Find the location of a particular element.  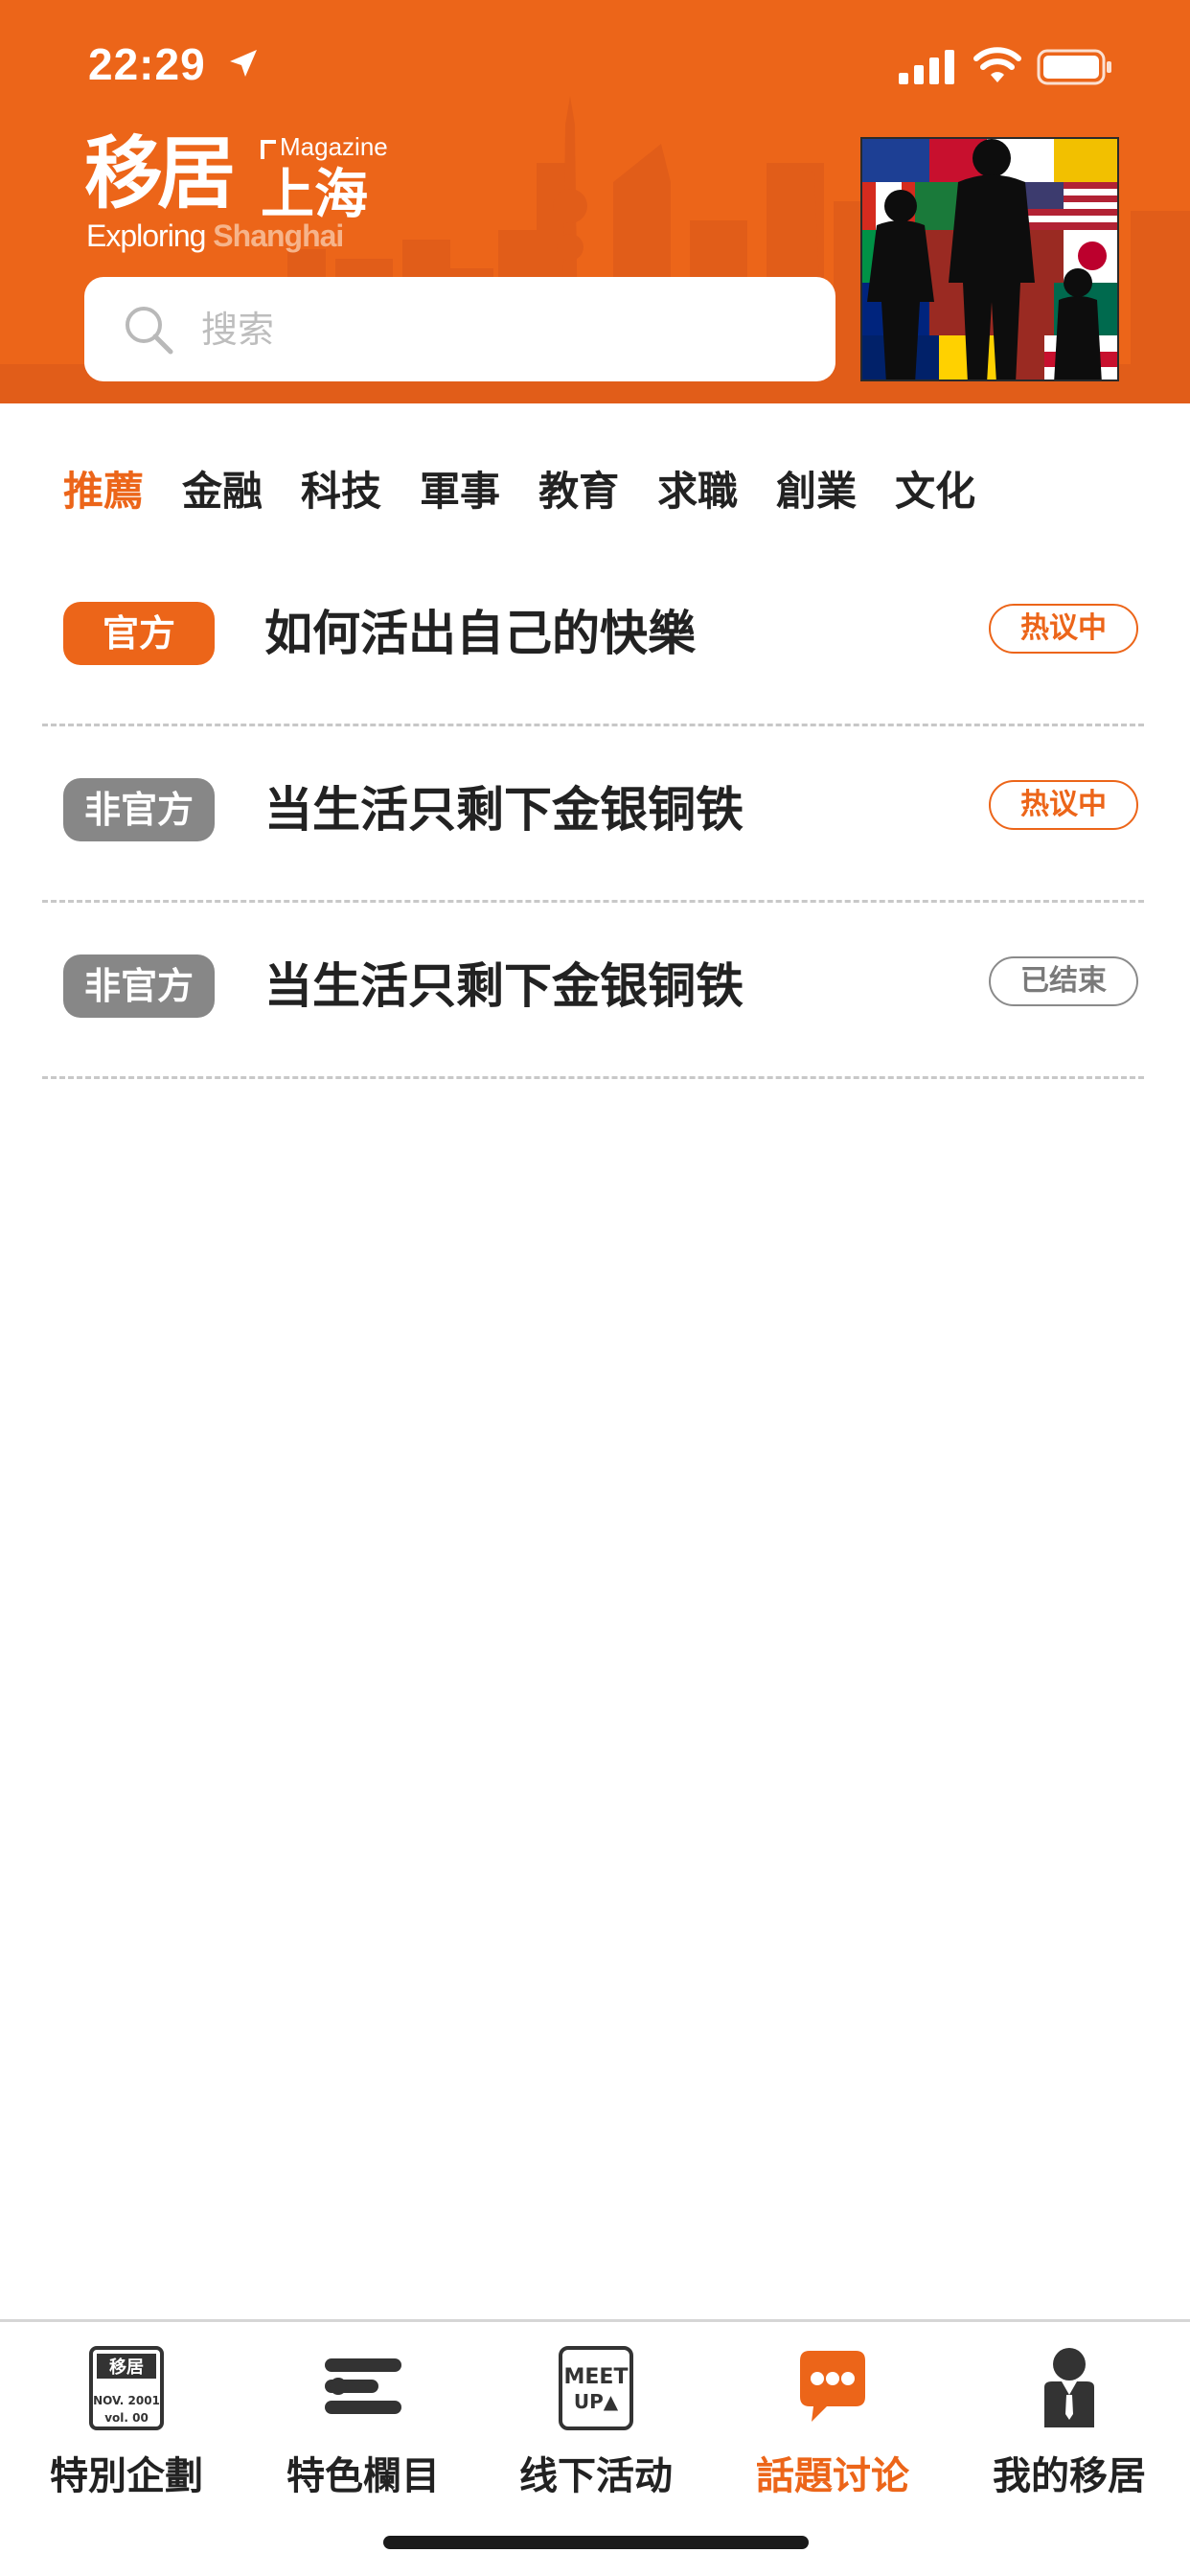

tab-education: 教育 is located at coordinates (578, 491).